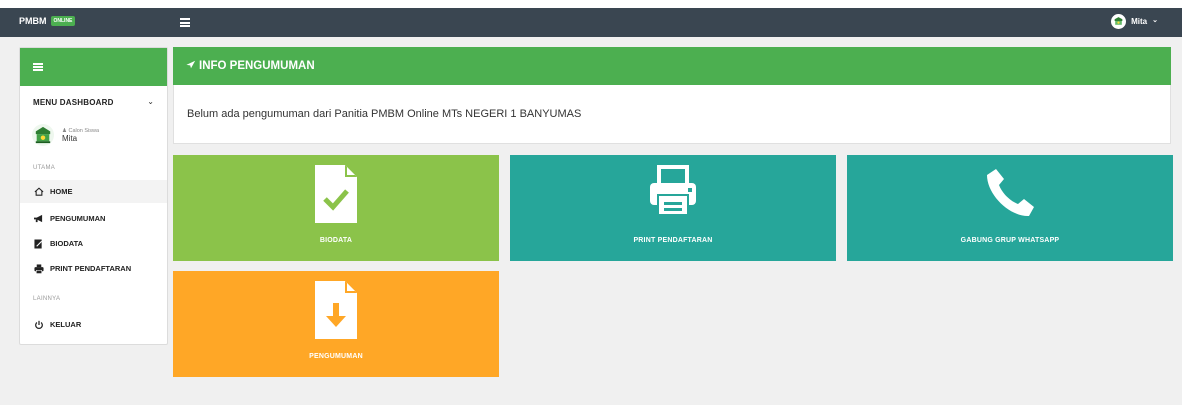 The width and height of the screenshot is (1182, 405). Describe the element at coordinates (64, 130) in the screenshot. I see `user-icon: ♟` at that location.